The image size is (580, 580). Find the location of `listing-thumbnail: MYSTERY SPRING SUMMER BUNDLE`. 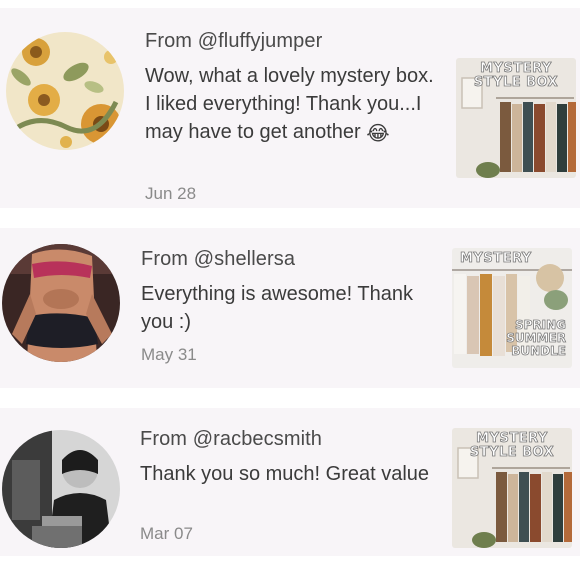

listing-thumbnail: MYSTERY SPRING SUMMER BUNDLE is located at coordinates (512, 308).